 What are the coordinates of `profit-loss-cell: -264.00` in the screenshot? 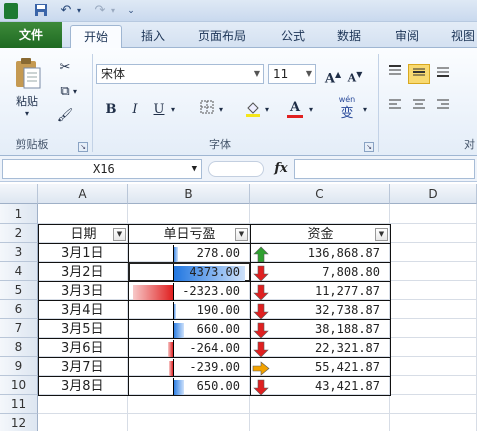 It's located at (189, 348).